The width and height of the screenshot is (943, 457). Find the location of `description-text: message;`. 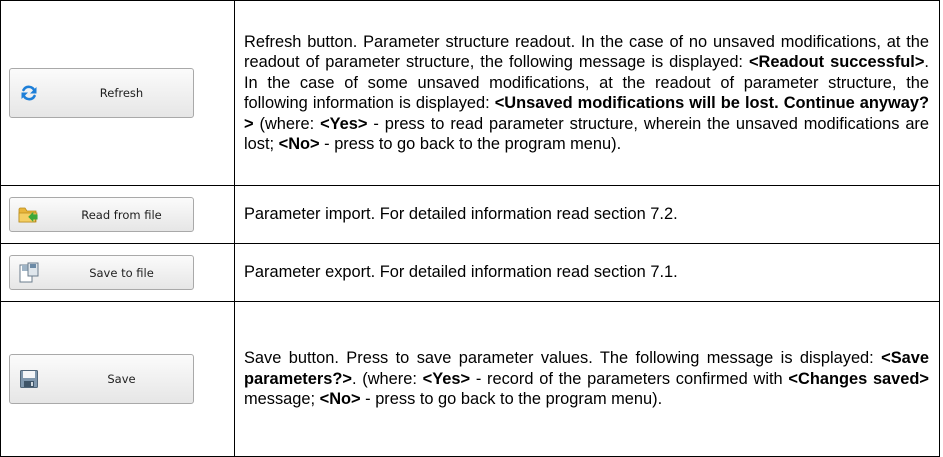

description-text: message; is located at coordinates (282, 399).